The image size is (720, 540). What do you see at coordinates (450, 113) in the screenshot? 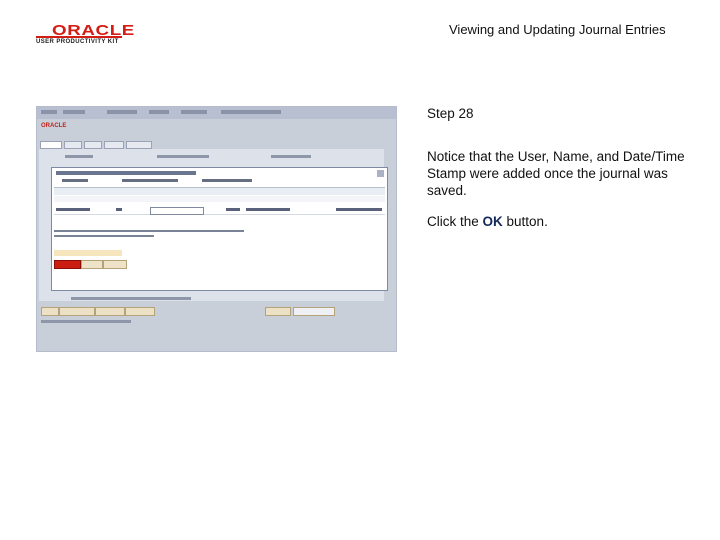
I see `step-label: Step 28` at bounding box center [450, 113].